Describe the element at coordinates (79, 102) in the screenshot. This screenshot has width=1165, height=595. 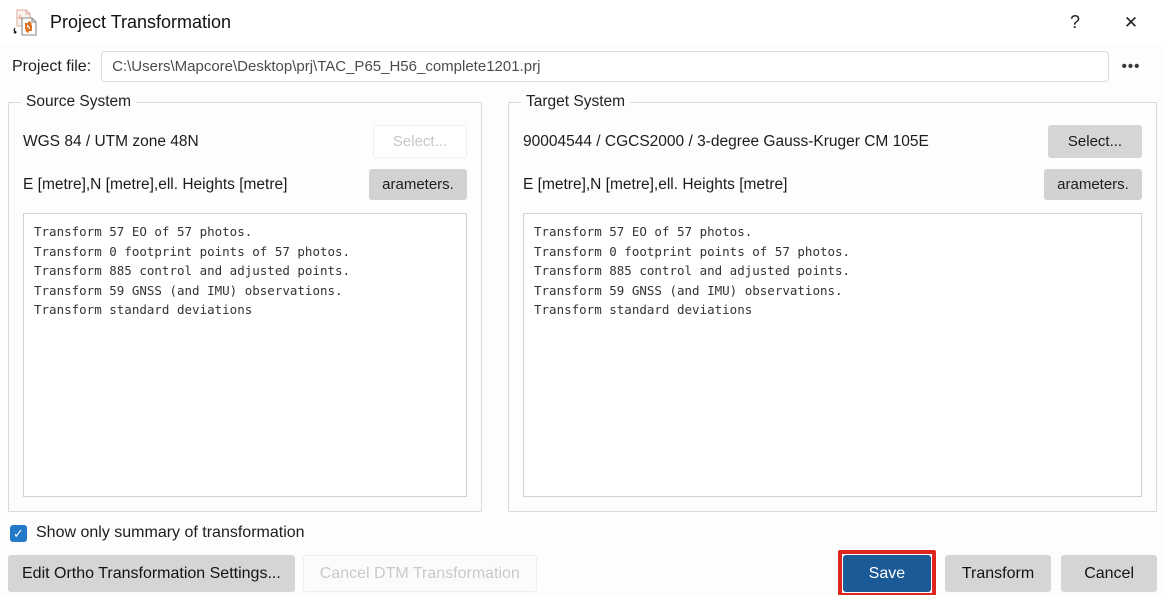
I see `source-system-title: Source System` at that location.